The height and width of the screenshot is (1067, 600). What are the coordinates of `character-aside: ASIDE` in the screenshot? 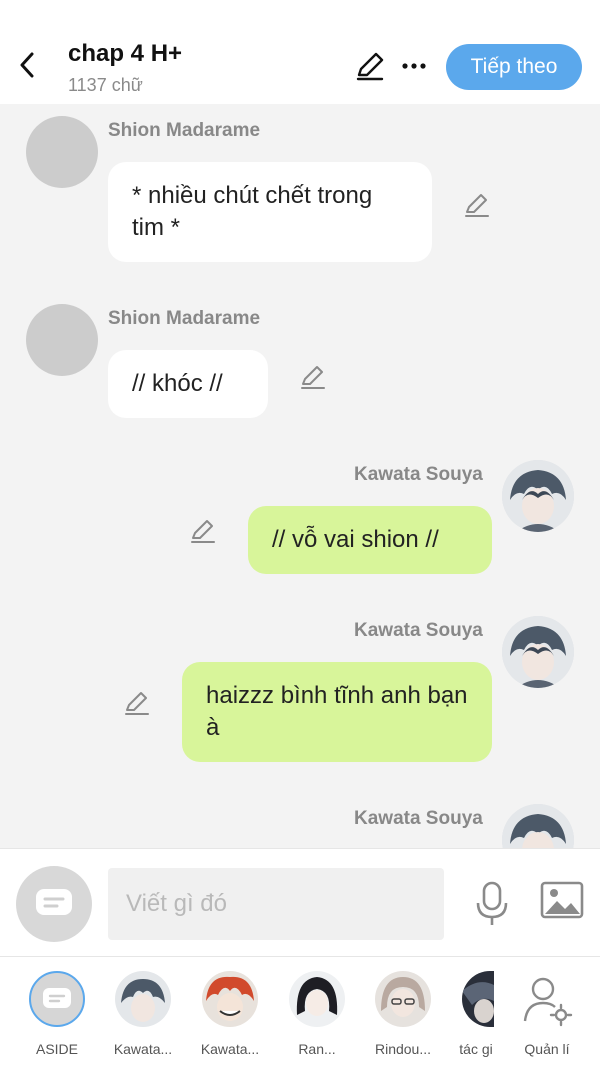 It's located at (57, 1014).